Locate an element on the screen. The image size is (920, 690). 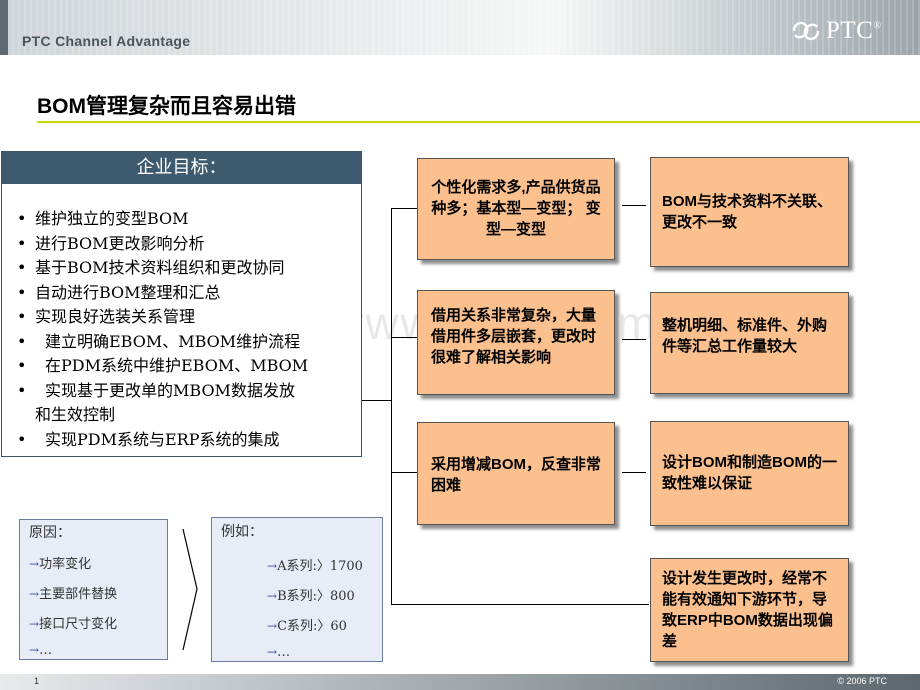
goal-item: 在PDM系统中维护EBOM、MBOM is located at coordinates (189, 366).